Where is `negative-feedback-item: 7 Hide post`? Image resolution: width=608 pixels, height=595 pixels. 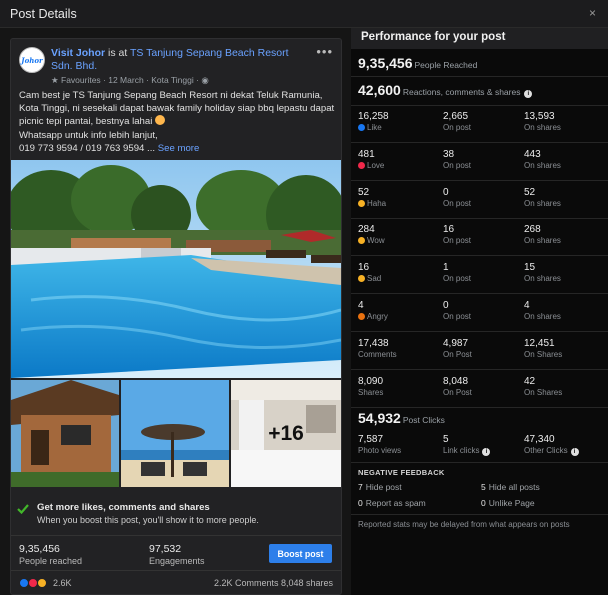 negative-feedback-item: 7 Hide post is located at coordinates (380, 487).